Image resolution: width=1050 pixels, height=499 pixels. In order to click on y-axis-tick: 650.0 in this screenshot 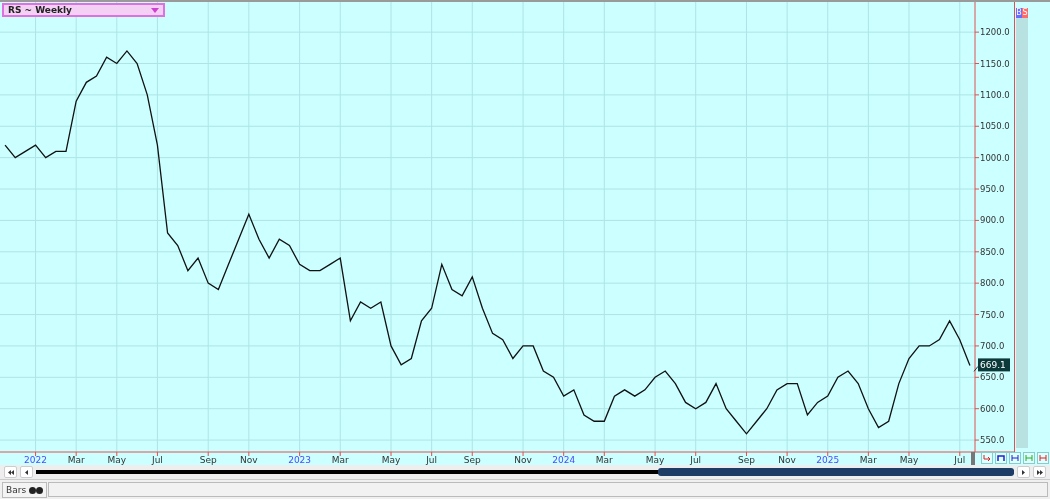, I will do `click(989, 377)`.